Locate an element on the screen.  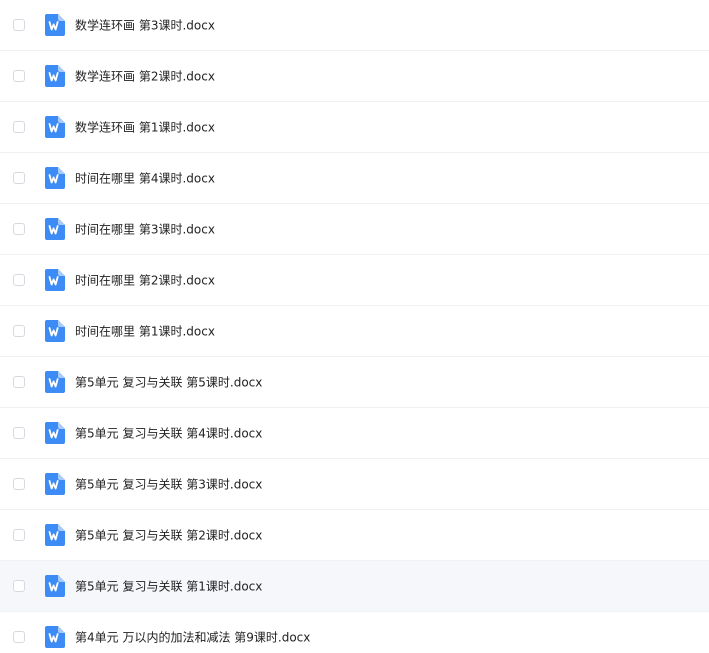
file-row: 时间在哪里 第1课时.docx is located at coordinates (354, 331).